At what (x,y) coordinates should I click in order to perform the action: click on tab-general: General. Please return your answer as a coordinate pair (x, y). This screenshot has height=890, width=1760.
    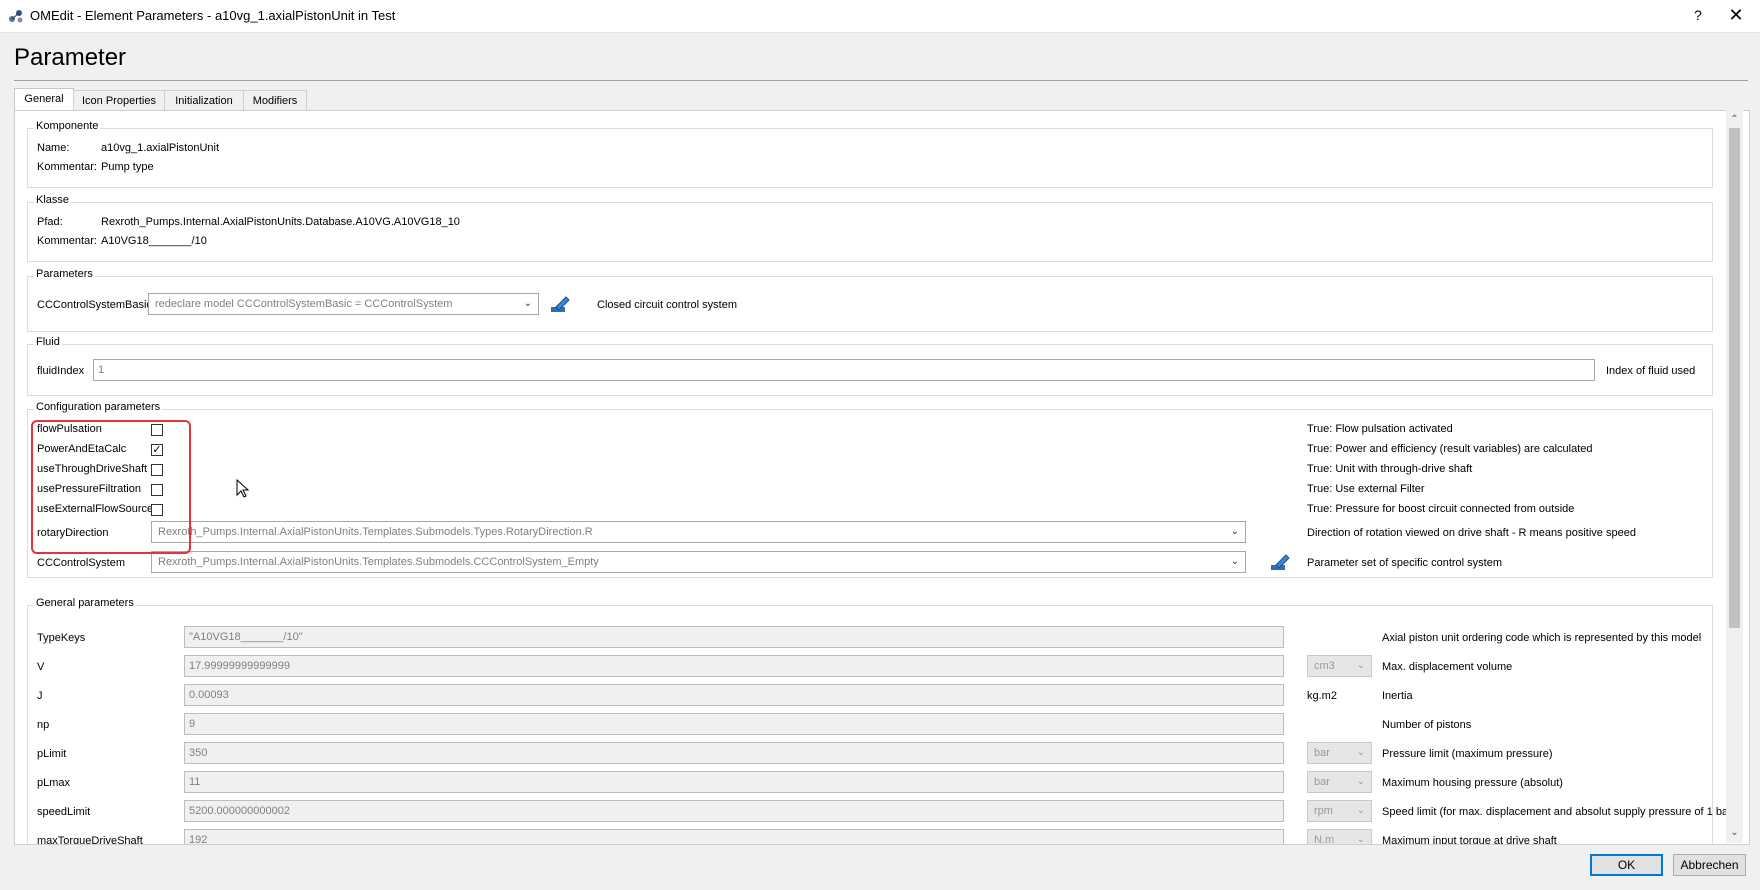
    Looking at the image, I should click on (44, 99).